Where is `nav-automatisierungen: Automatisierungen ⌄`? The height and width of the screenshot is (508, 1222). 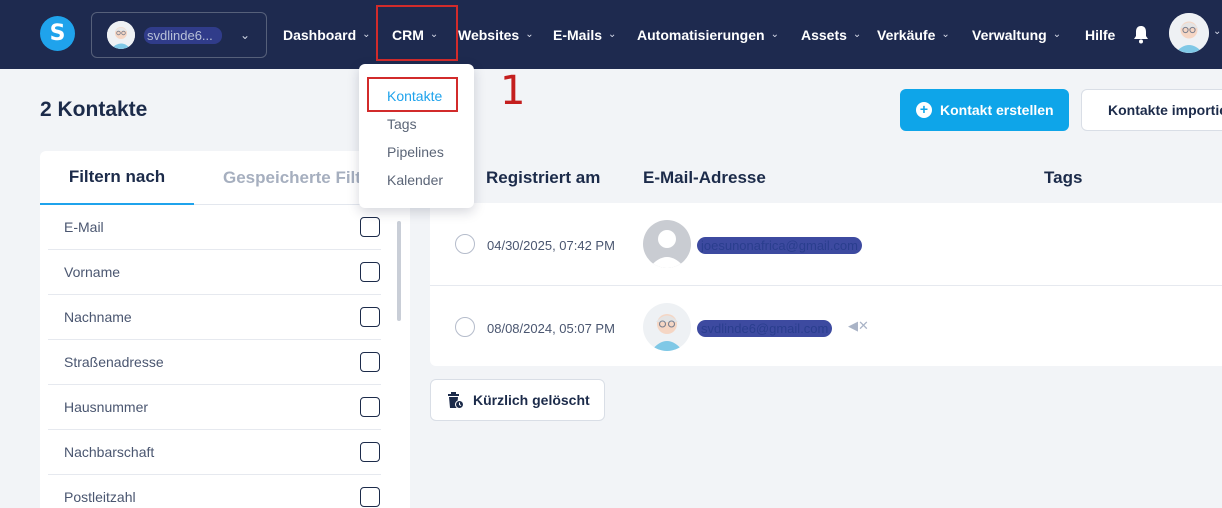
nav-automatisierungen: Automatisierungen ⌄ is located at coordinates (708, 34).